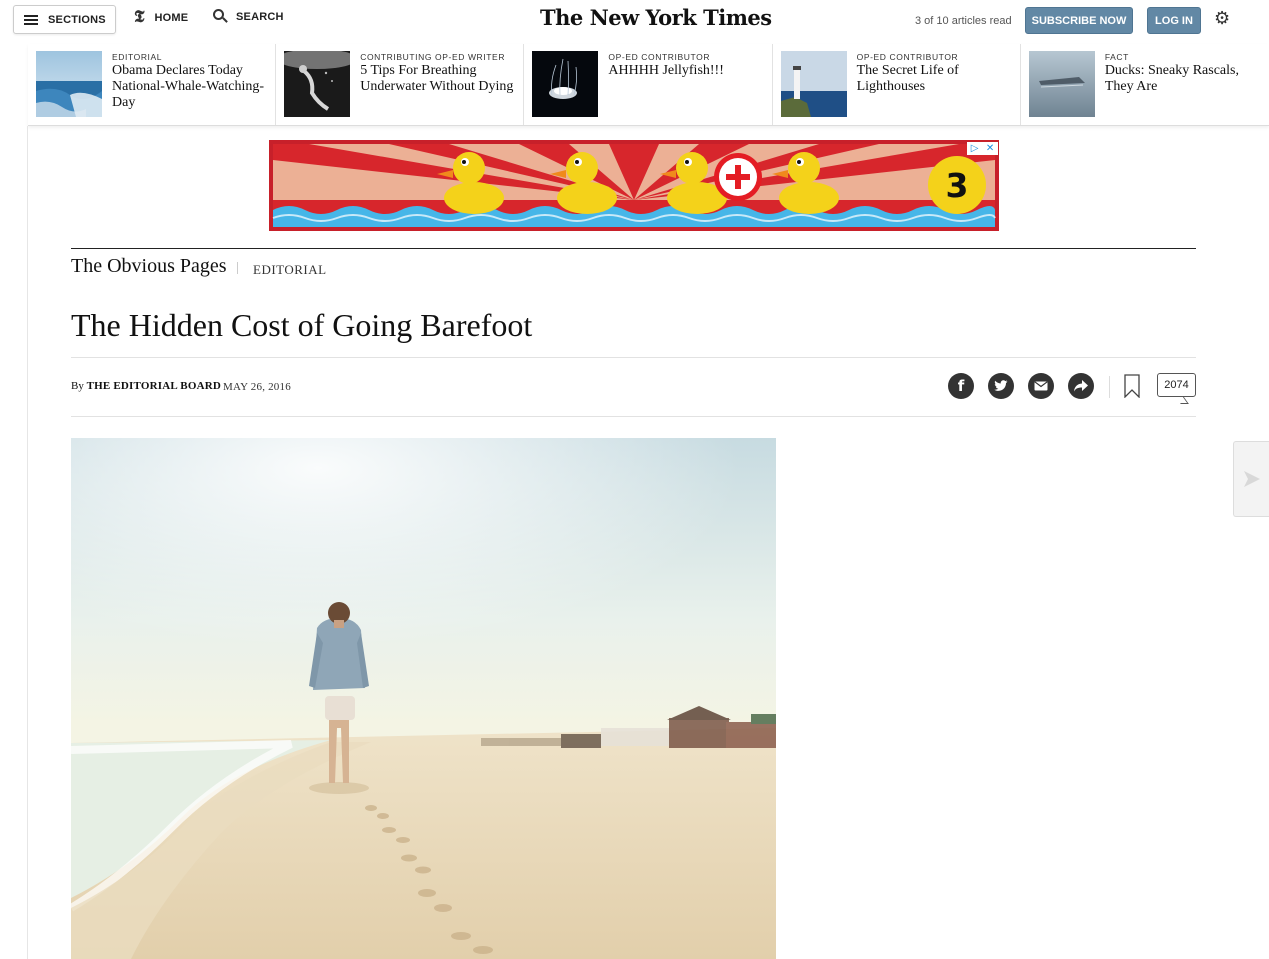 This screenshot has height=959, width=1269. Describe the element at coordinates (154, 386) in the screenshot. I see `byline-author: THE EDITORIAL BOARD` at that location.